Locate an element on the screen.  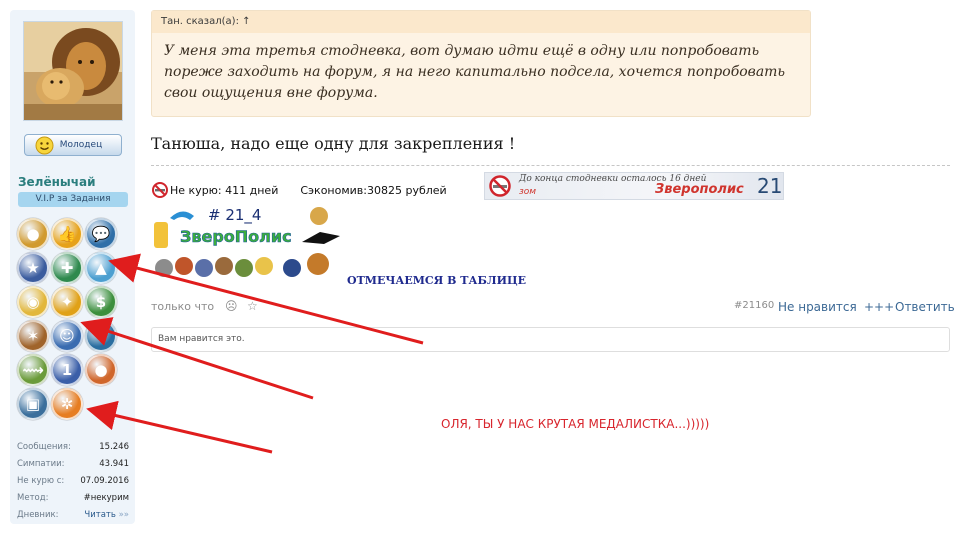
plus-link: +++ is located at coordinates (879, 307).